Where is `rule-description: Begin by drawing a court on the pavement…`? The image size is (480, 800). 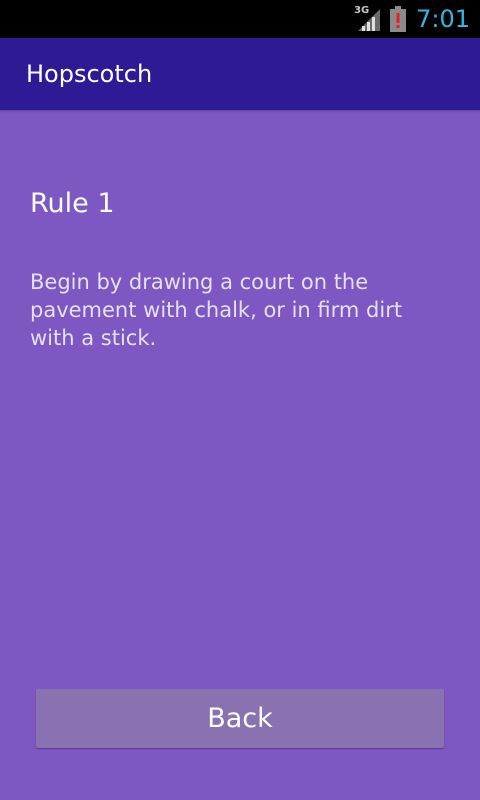 rule-description: Begin by drawing a court on the pavement… is located at coordinates (216, 310).